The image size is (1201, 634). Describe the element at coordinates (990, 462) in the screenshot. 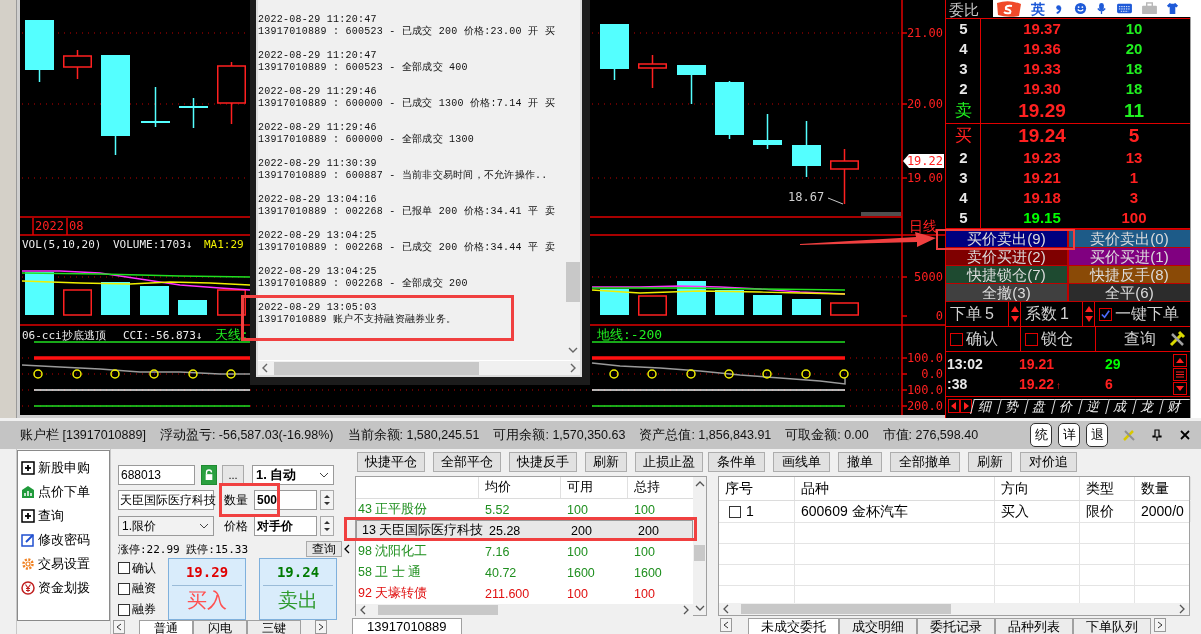

I see `toolbar-button: 刷新` at that location.